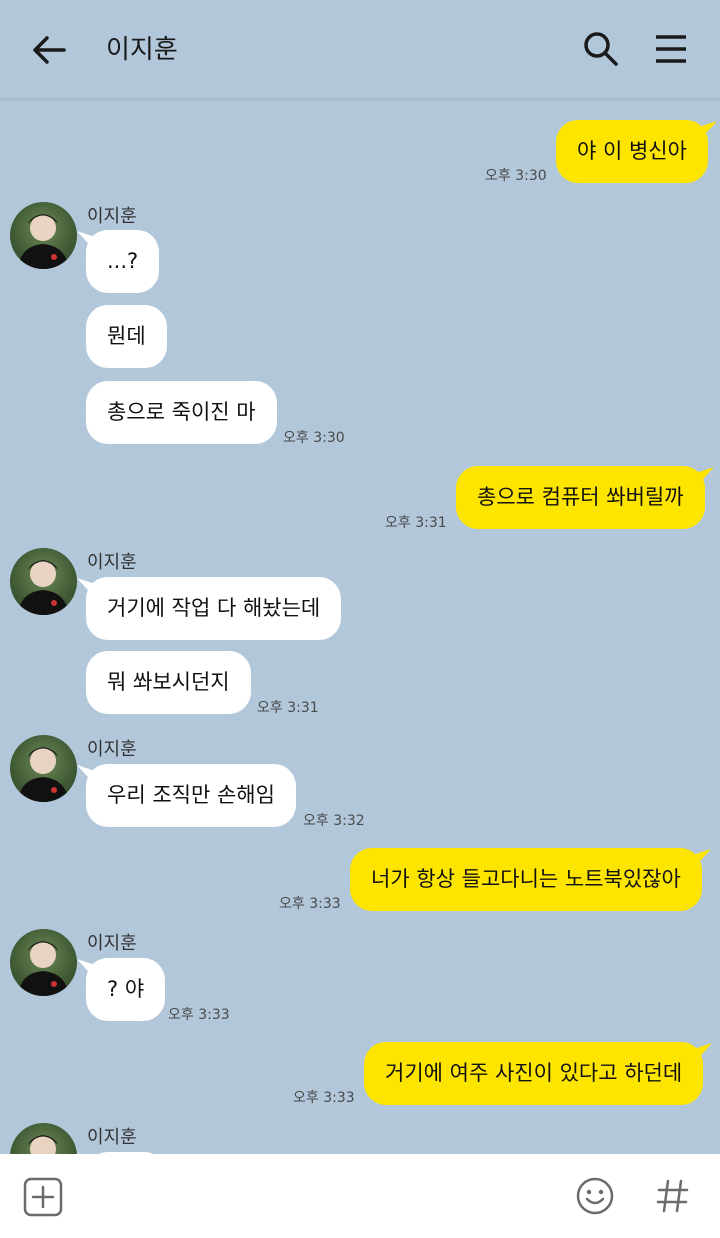  I want to click on their-message-bubble: 우리 조직만 손해임, so click(191, 795).